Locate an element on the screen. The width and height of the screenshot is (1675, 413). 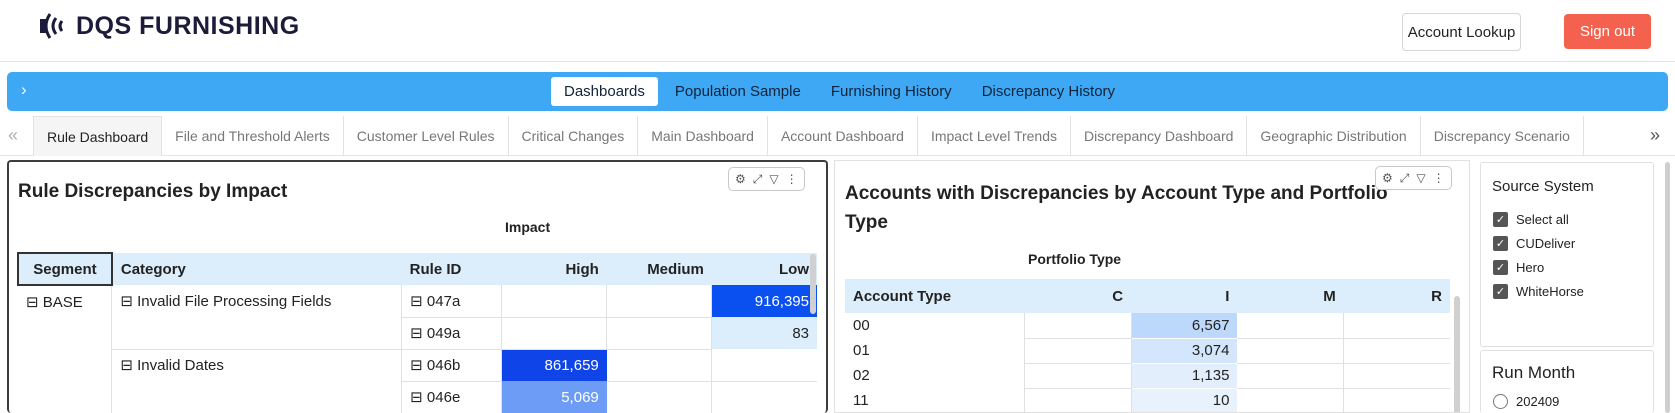
rule-id-cell: ⊟ 047a is located at coordinates (452, 301).